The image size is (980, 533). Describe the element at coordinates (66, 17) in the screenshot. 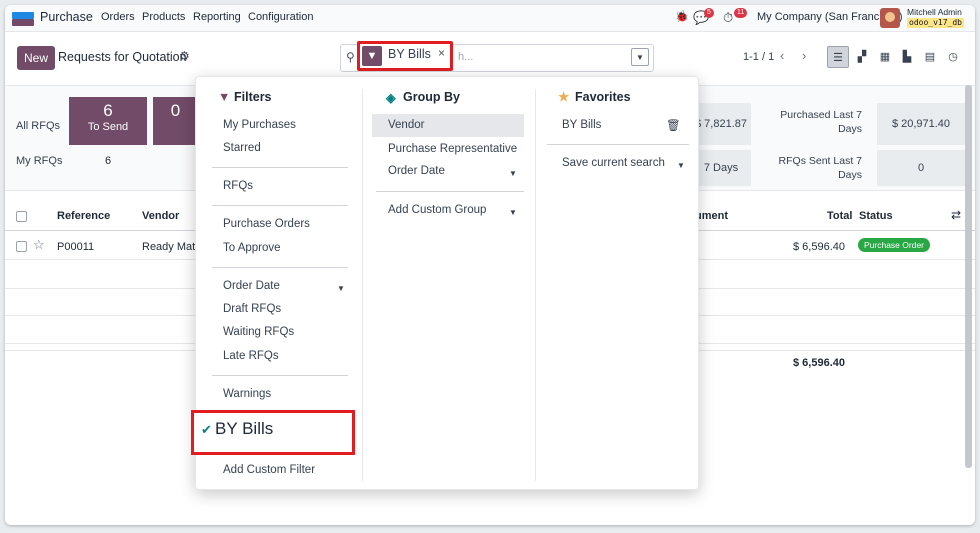

I see `app-name: Purchase` at that location.